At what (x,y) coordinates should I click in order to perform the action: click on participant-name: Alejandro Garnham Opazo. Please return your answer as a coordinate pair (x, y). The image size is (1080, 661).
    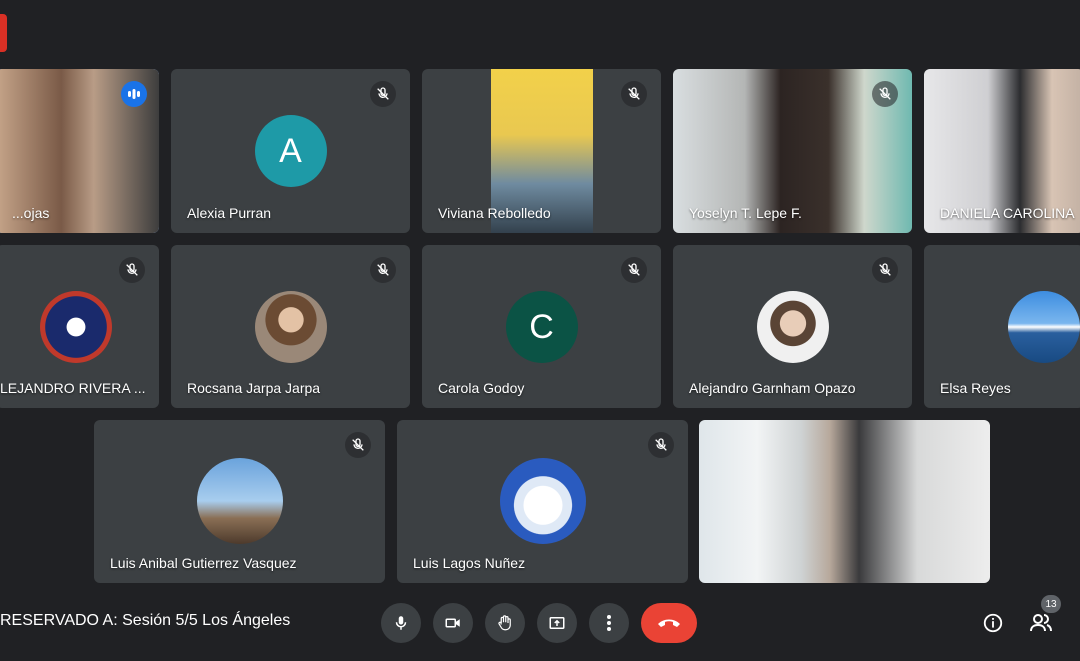
    Looking at the image, I should click on (772, 388).